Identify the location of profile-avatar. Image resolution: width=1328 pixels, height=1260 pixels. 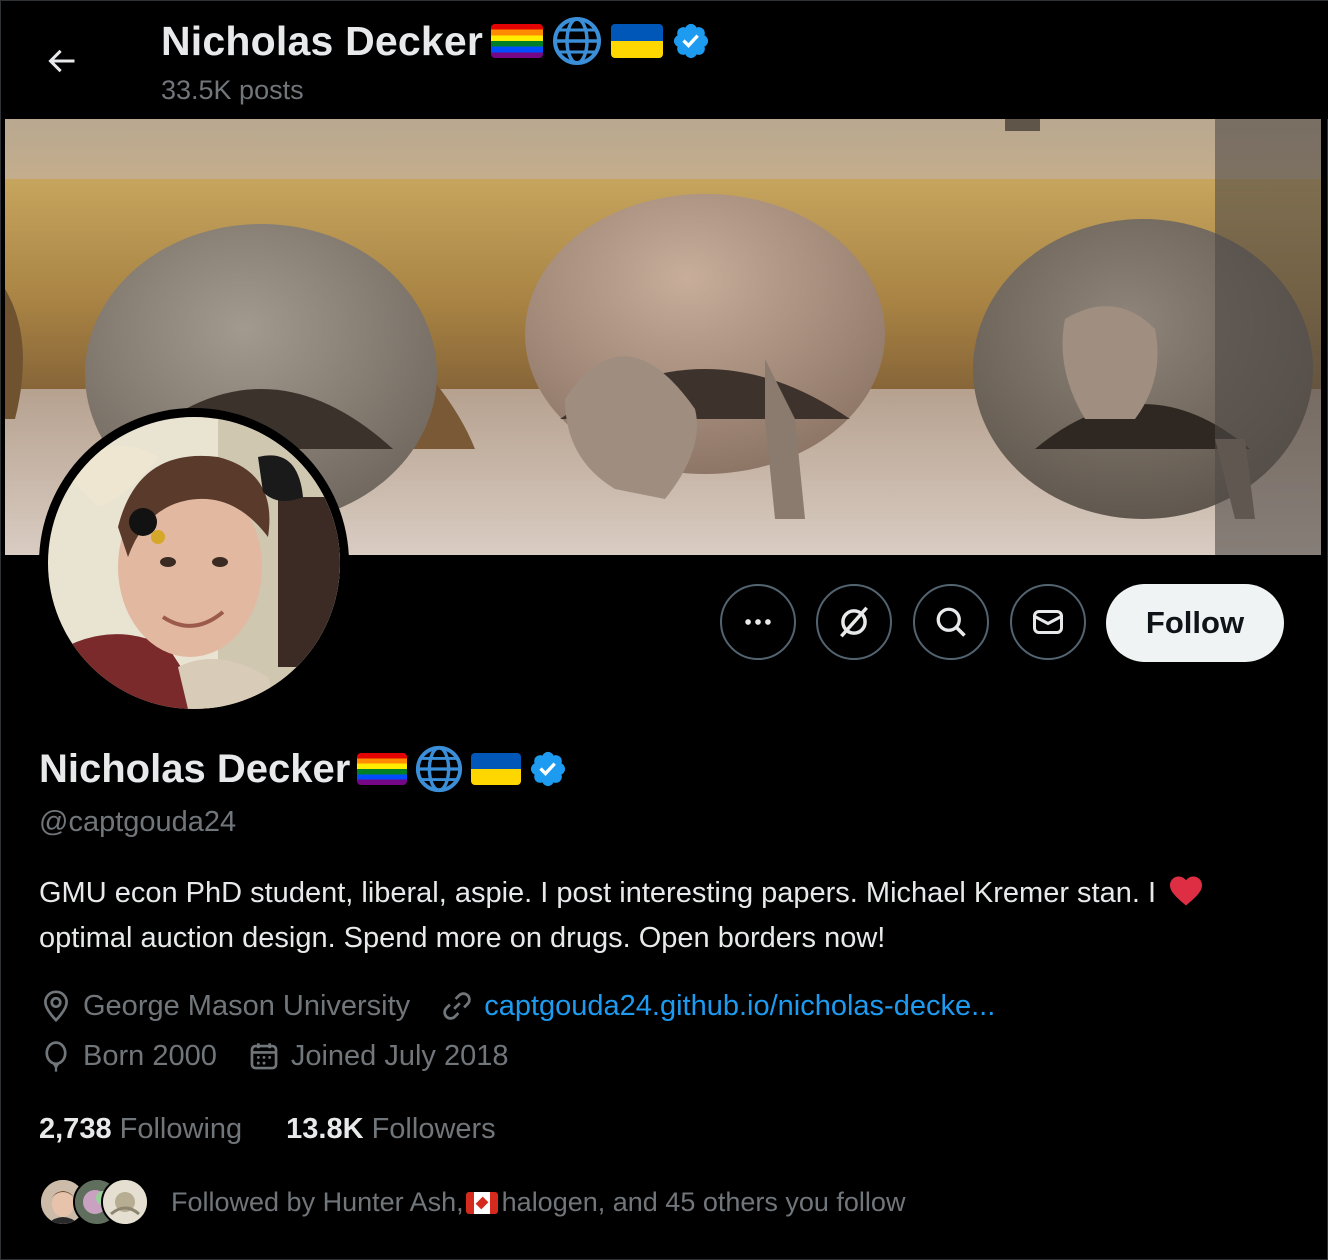
(194, 563).